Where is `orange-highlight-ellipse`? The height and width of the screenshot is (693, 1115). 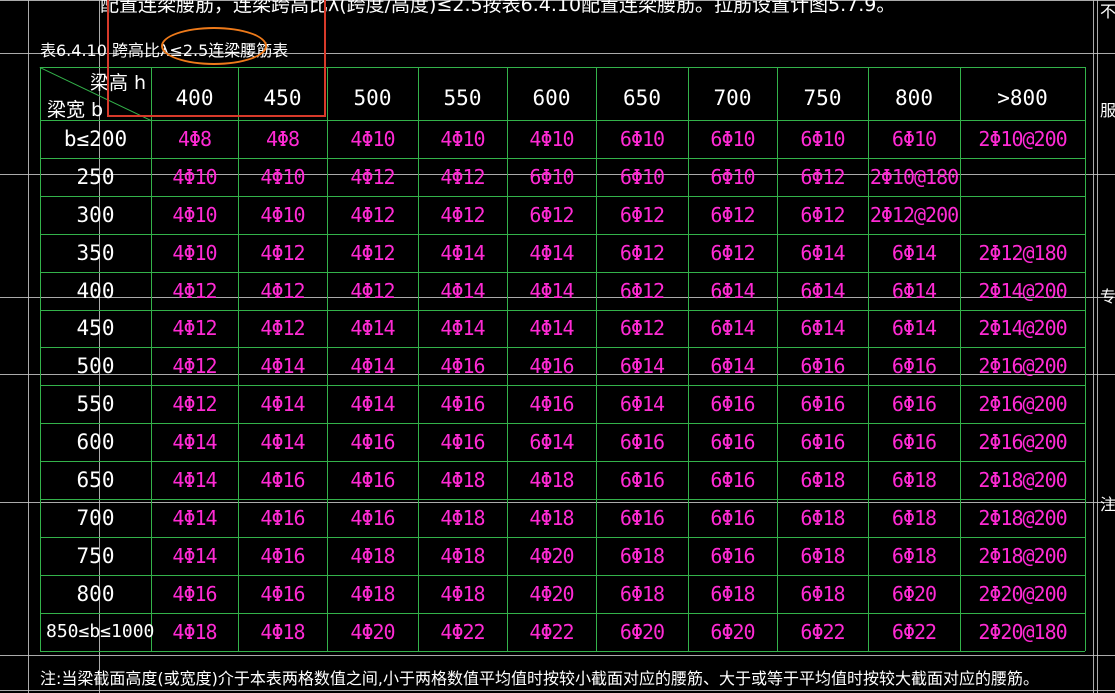 orange-highlight-ellipse is located at coordinates (214, 46).